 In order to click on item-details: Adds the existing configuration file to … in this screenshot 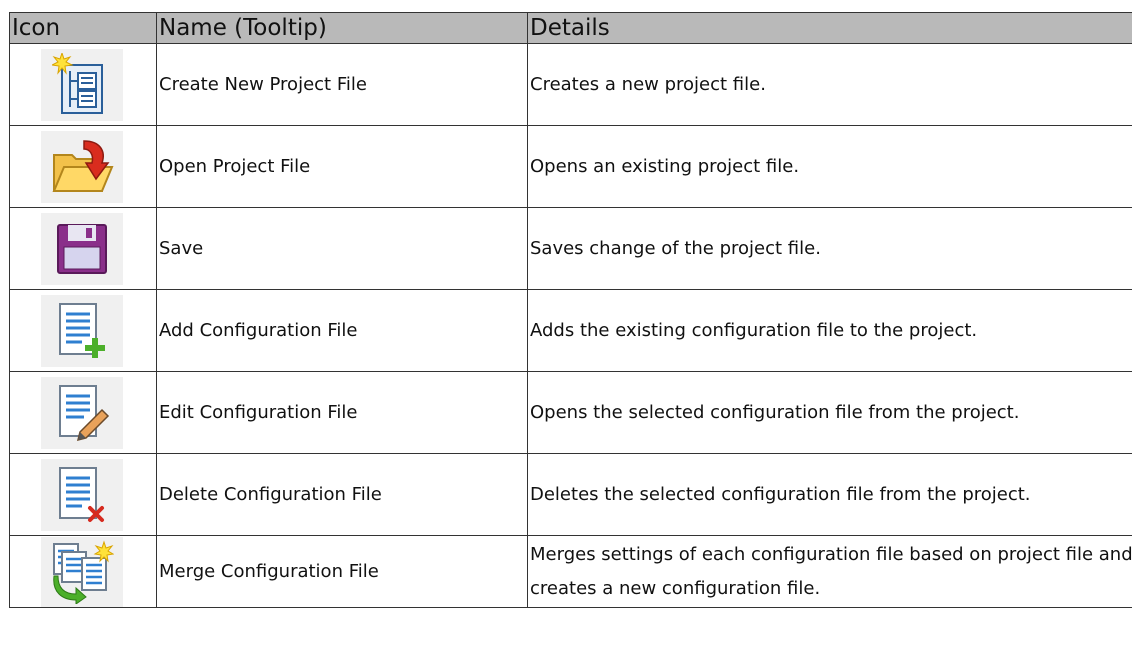, I will do `click(829, 330)`.